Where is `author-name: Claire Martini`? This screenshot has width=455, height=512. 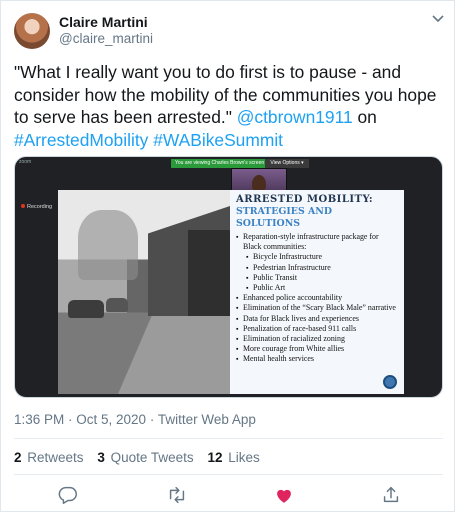 author-name: Claire Martini is located at coordinates (103, 22).